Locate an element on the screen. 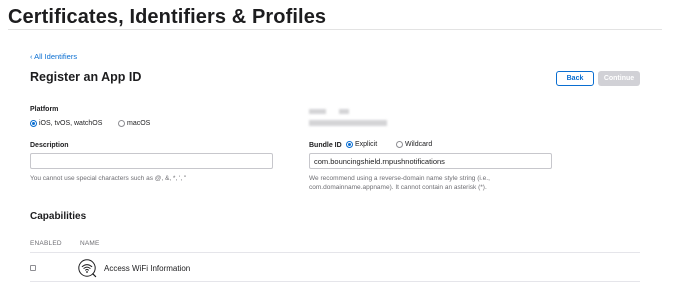 The height and width of the screenshot is (284, 700). bundle-id-option-explicit-label: Explicit is located at coordinates (366, 144).